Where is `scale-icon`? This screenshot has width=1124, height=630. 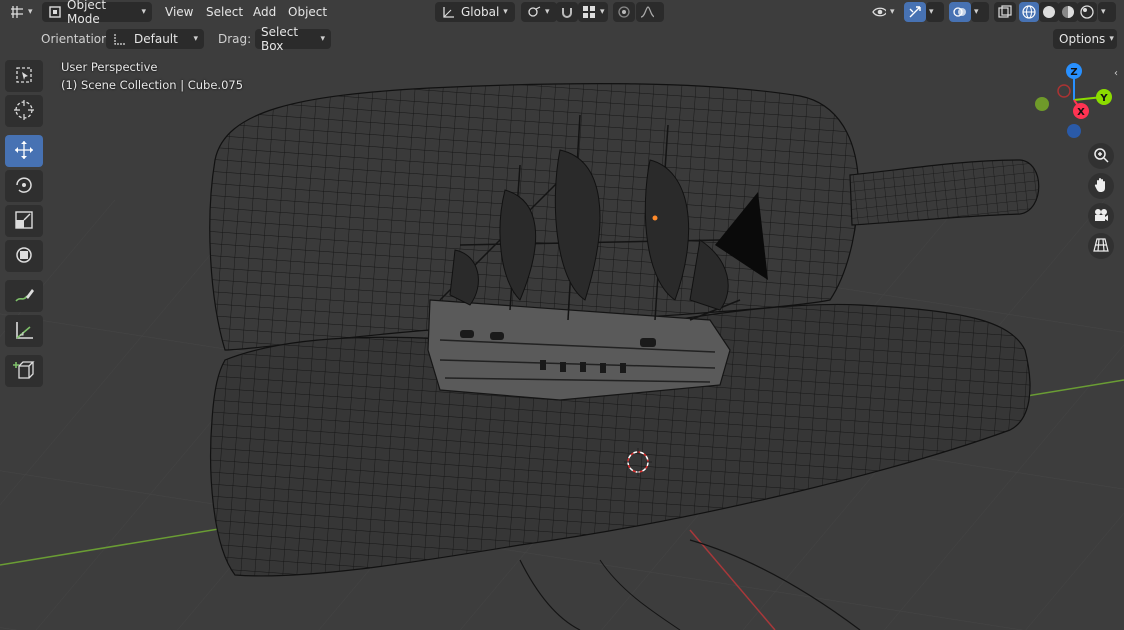 scale-icon is located at coordinates (24, 221).